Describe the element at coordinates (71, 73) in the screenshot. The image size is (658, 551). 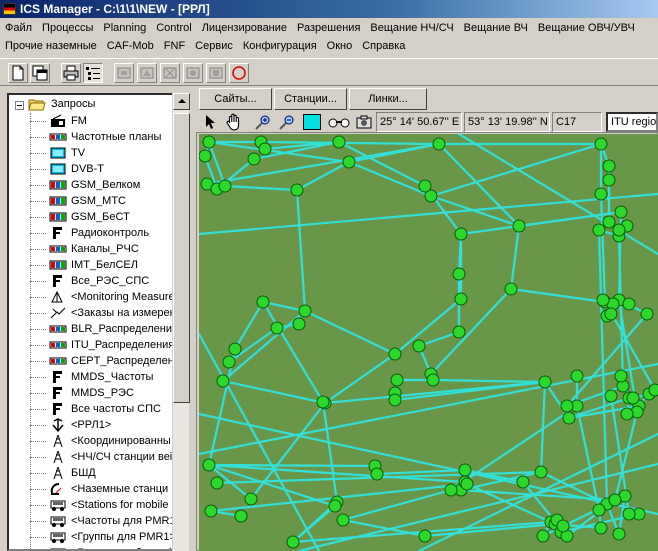
I see `print-button` at that location.